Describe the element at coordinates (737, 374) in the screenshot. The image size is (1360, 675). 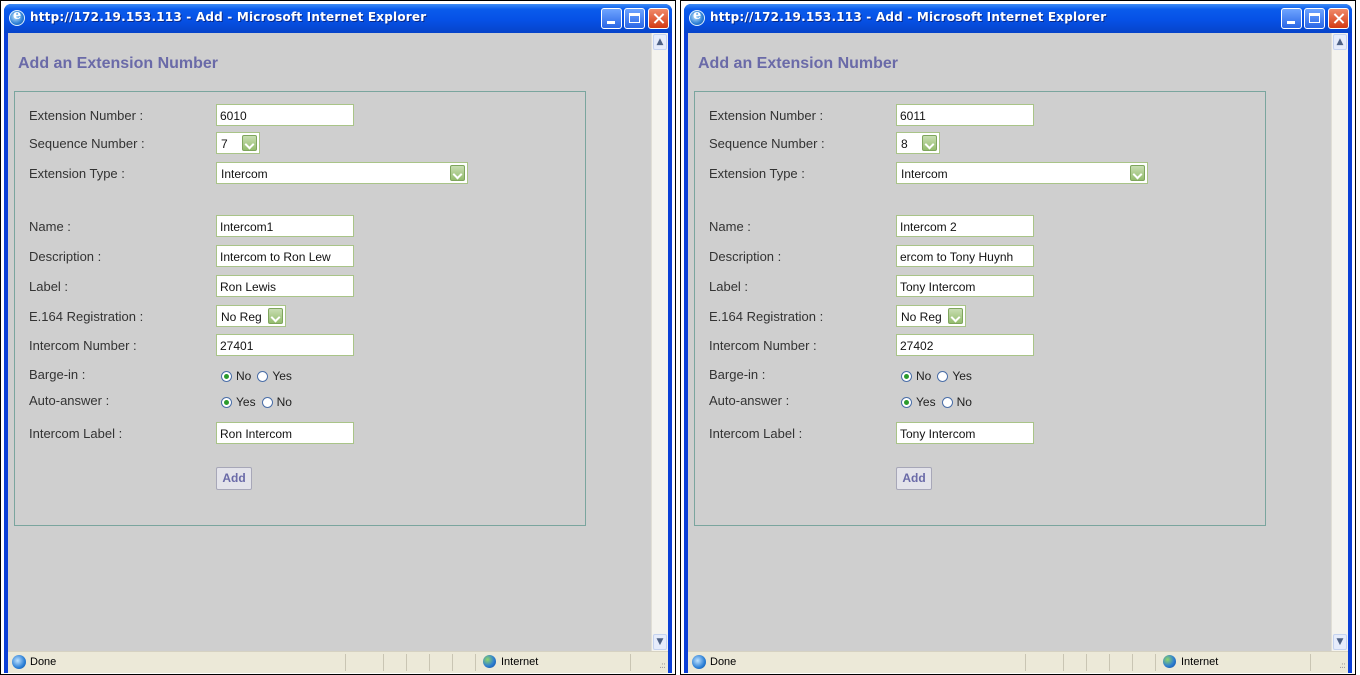
I see `barge-in-label: Barge-in :` at that location.